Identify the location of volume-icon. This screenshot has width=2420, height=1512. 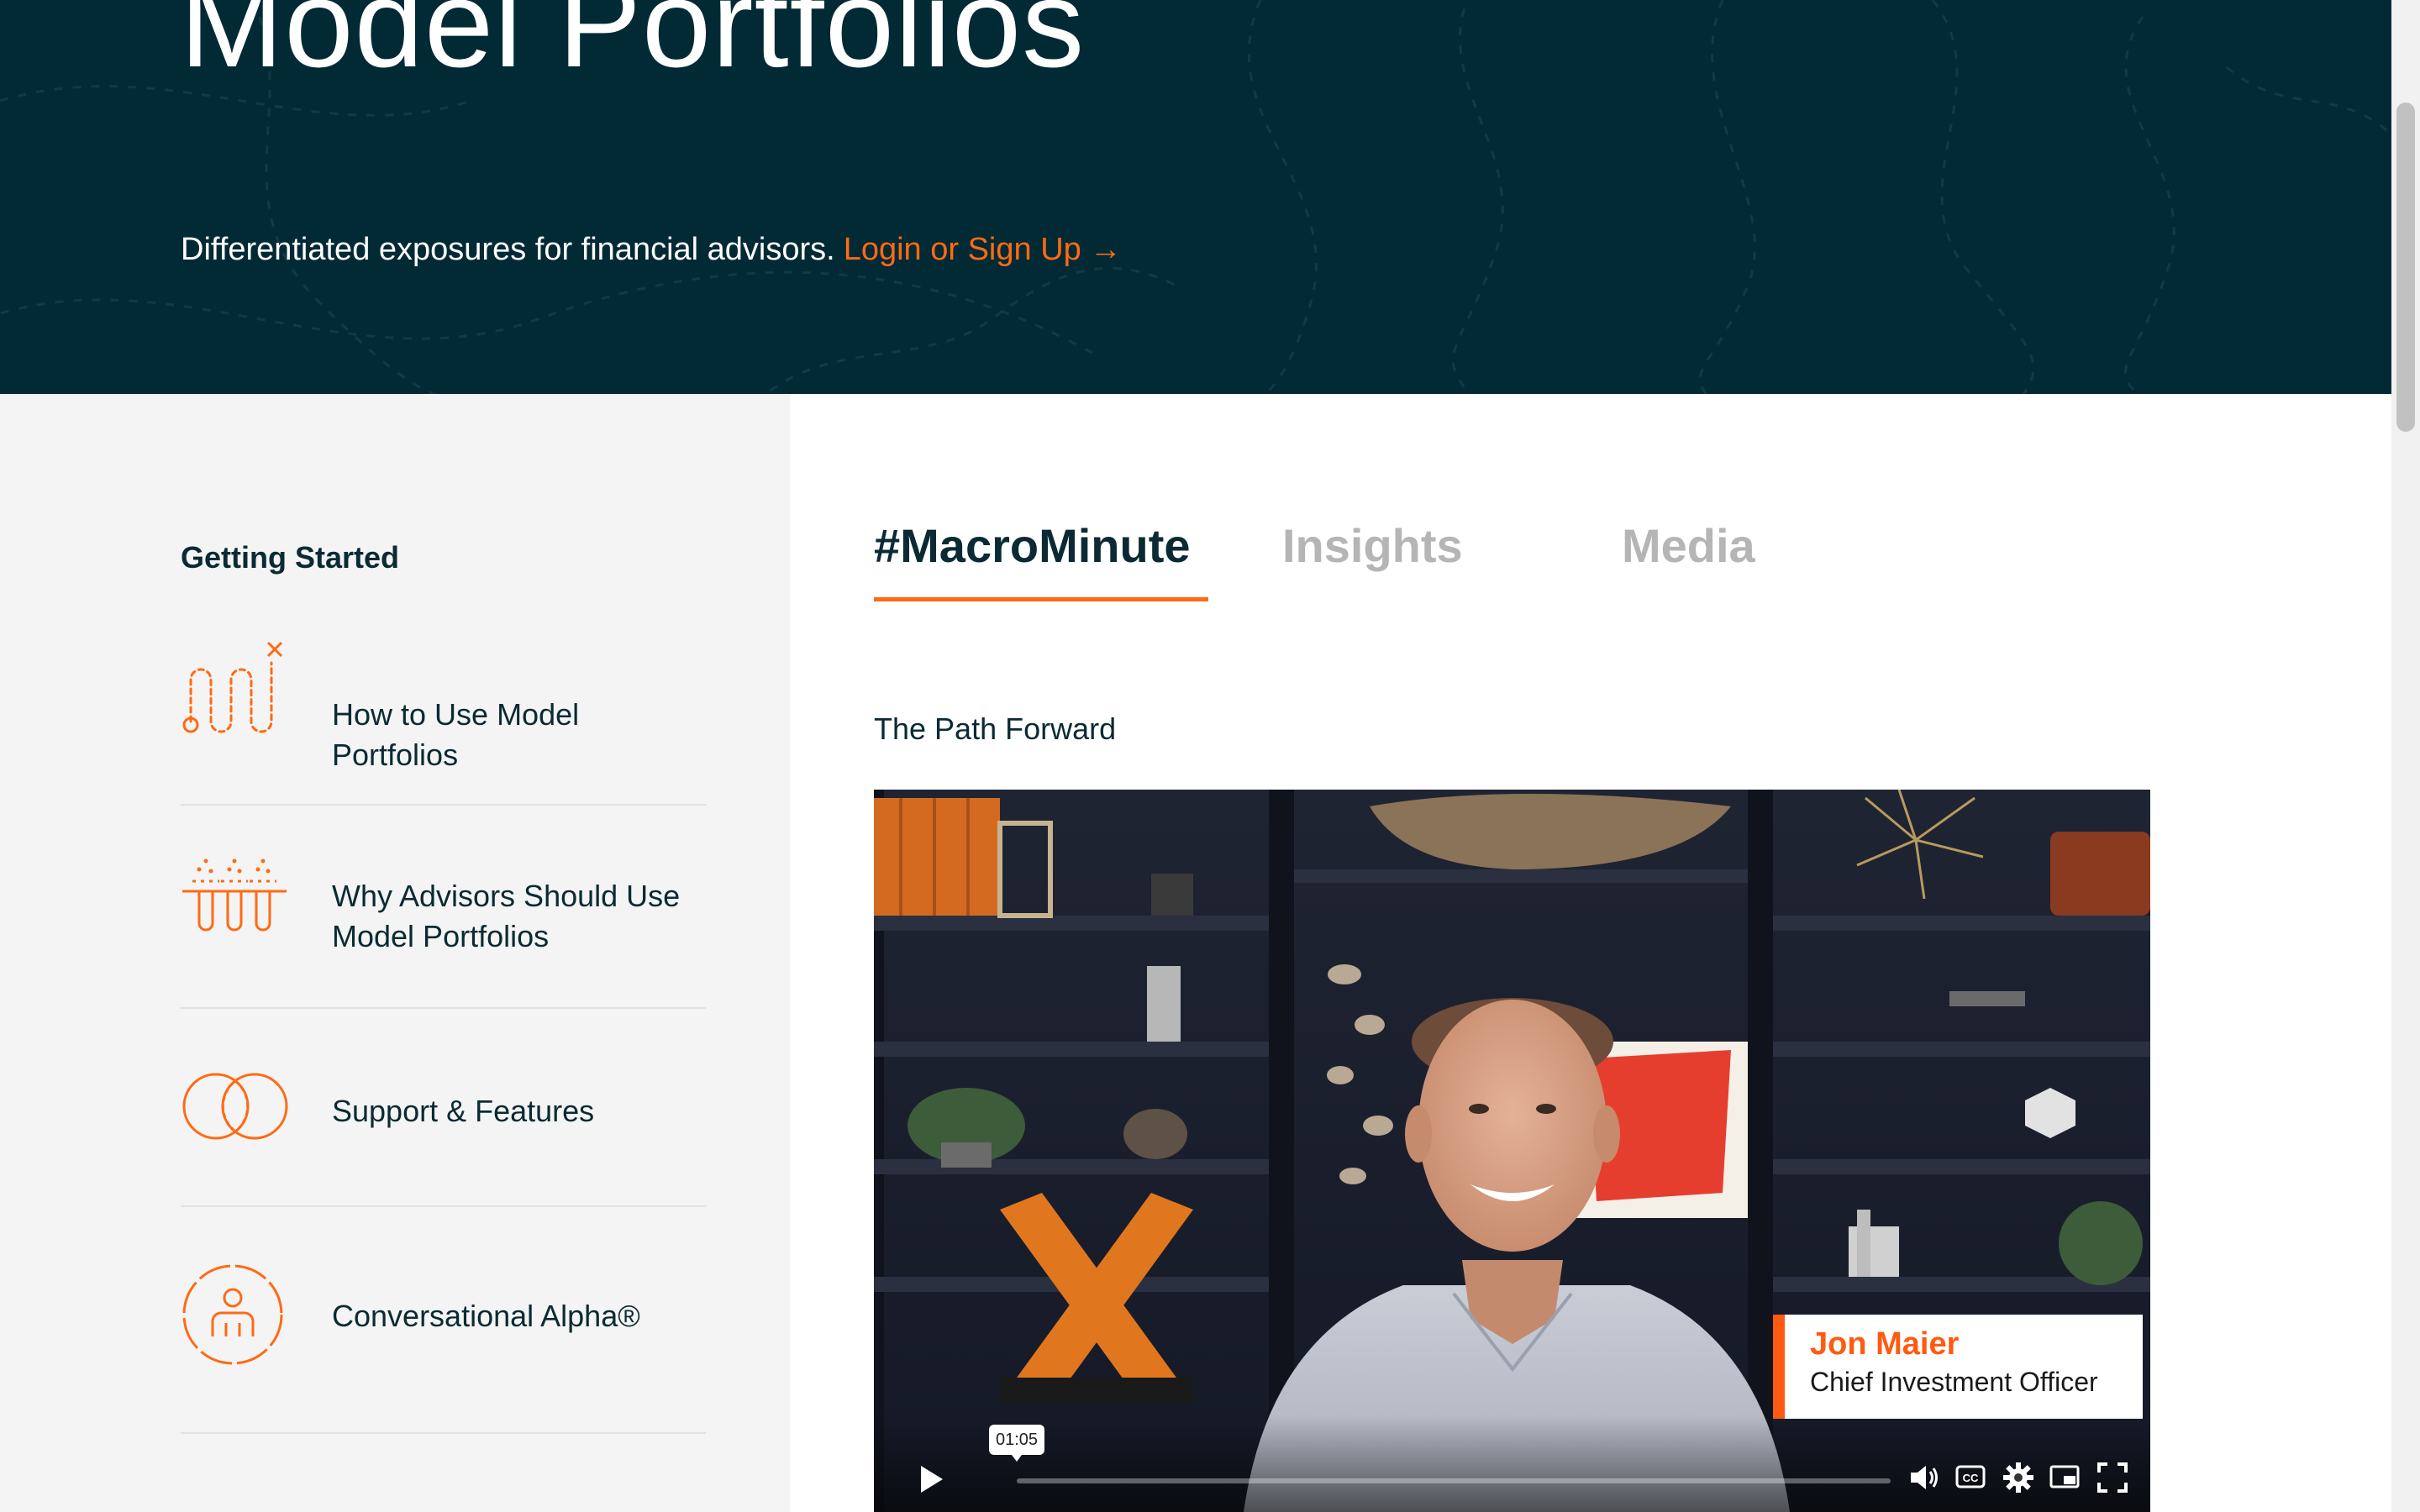
(1924, 1477).